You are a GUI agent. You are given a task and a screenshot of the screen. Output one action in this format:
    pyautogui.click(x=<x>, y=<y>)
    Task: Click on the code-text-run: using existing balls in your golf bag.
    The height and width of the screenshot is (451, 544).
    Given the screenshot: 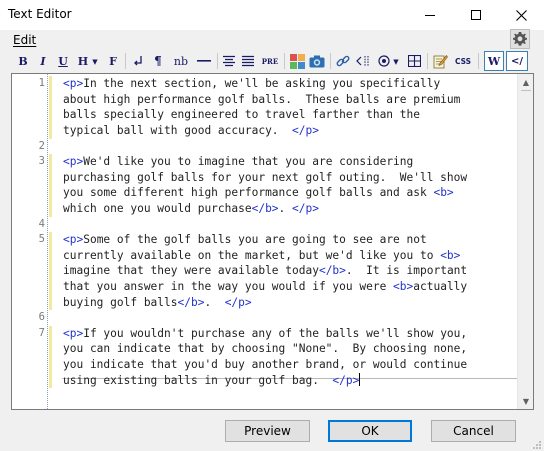 What is the action you would take?
    pyautogui.click(x=198, y=380)
    